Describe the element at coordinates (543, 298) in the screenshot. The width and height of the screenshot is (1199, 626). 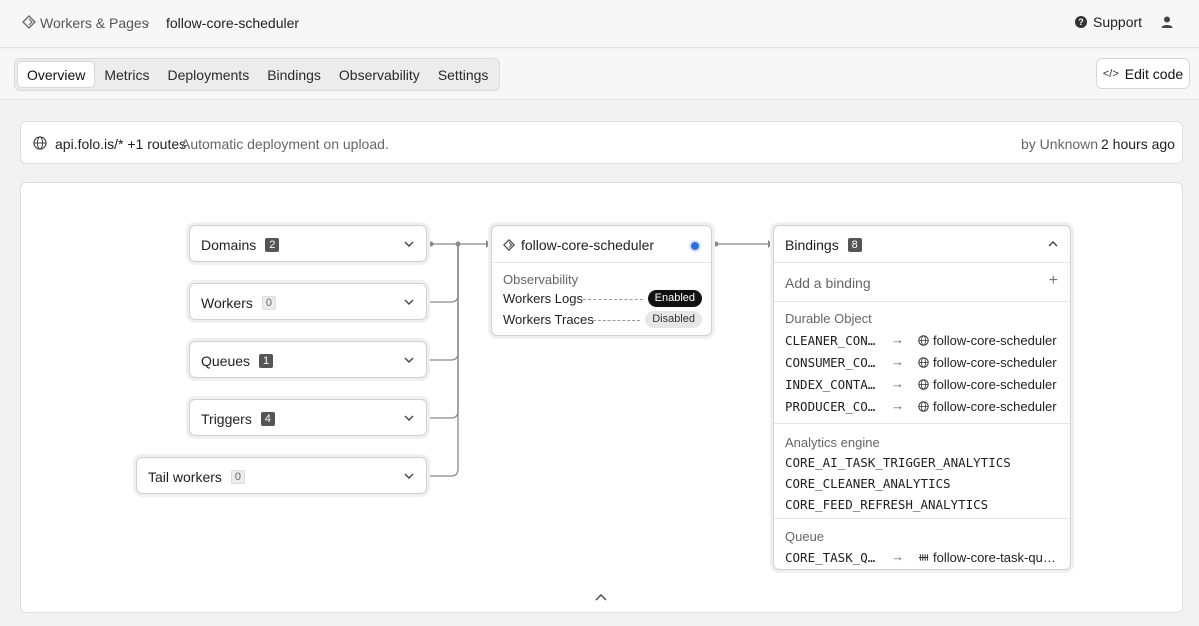
I see `workers-logs-label: Workers Logs` at that location.